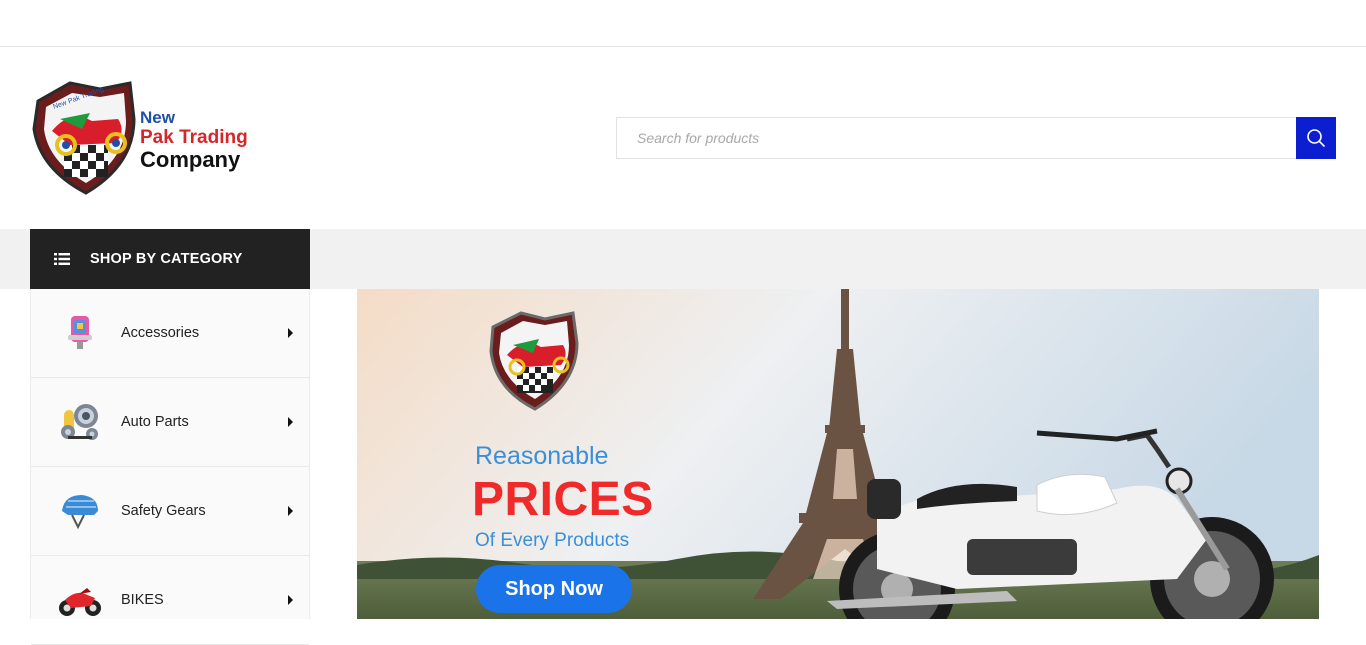  I want to click on category-menu-title: SHOP BY CATEGORY, so click(166, 259).